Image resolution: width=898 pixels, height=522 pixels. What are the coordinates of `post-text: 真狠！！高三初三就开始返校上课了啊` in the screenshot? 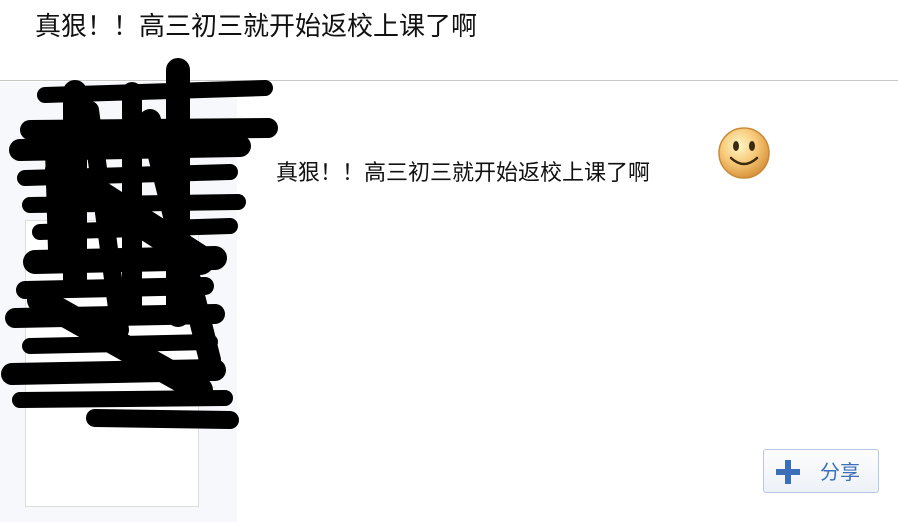 It's located at (463, 173).